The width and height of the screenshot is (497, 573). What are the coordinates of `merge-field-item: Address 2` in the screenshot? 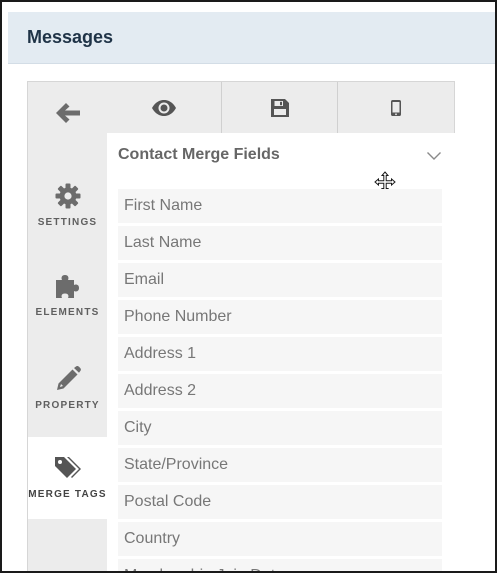 It's located at (280, 391).